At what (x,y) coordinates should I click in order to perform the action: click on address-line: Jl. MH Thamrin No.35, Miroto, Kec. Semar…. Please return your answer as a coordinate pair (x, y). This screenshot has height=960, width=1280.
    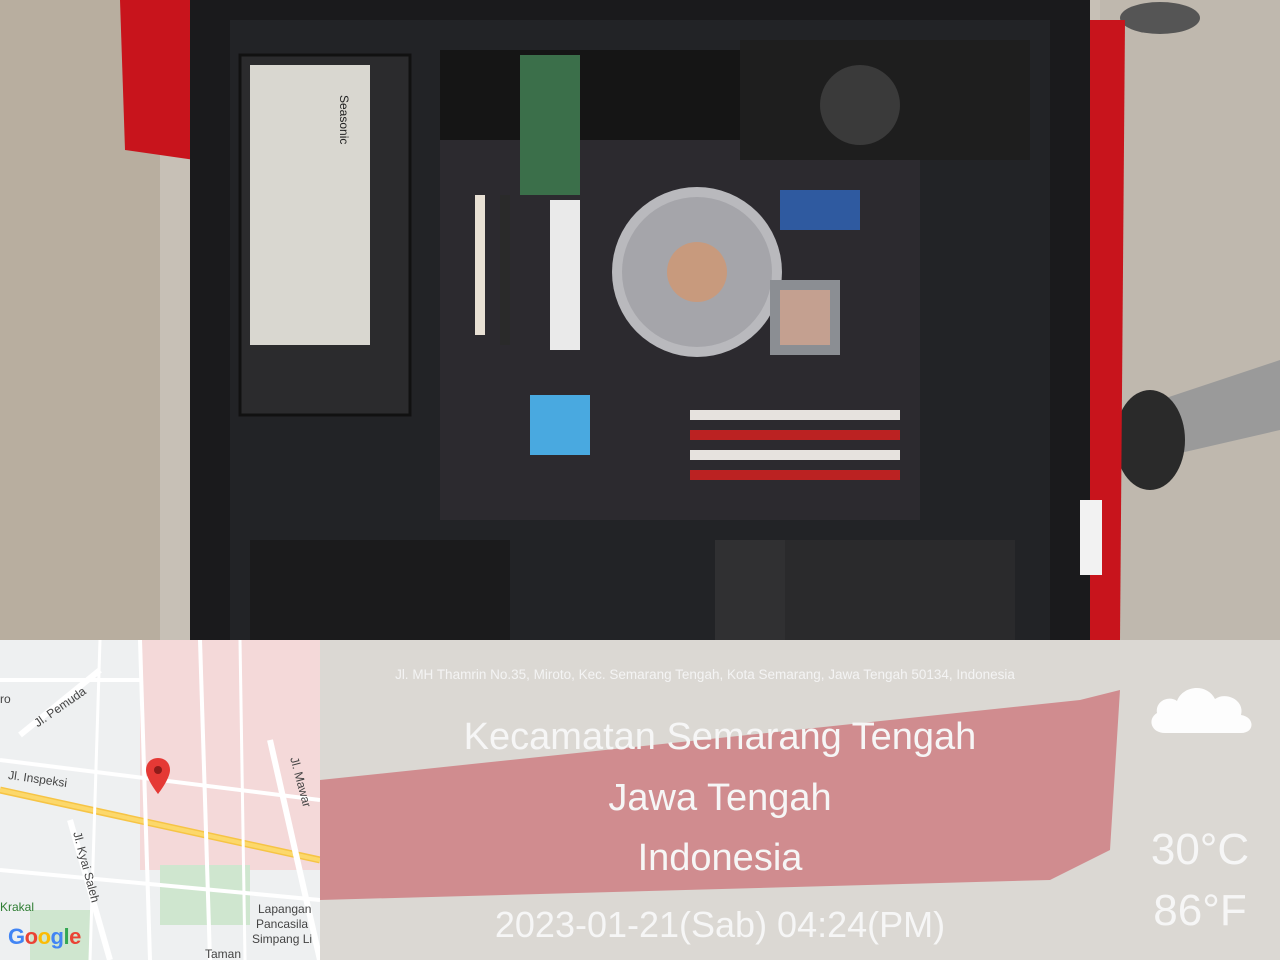
    Looking at the image, I should click on (705, 674).